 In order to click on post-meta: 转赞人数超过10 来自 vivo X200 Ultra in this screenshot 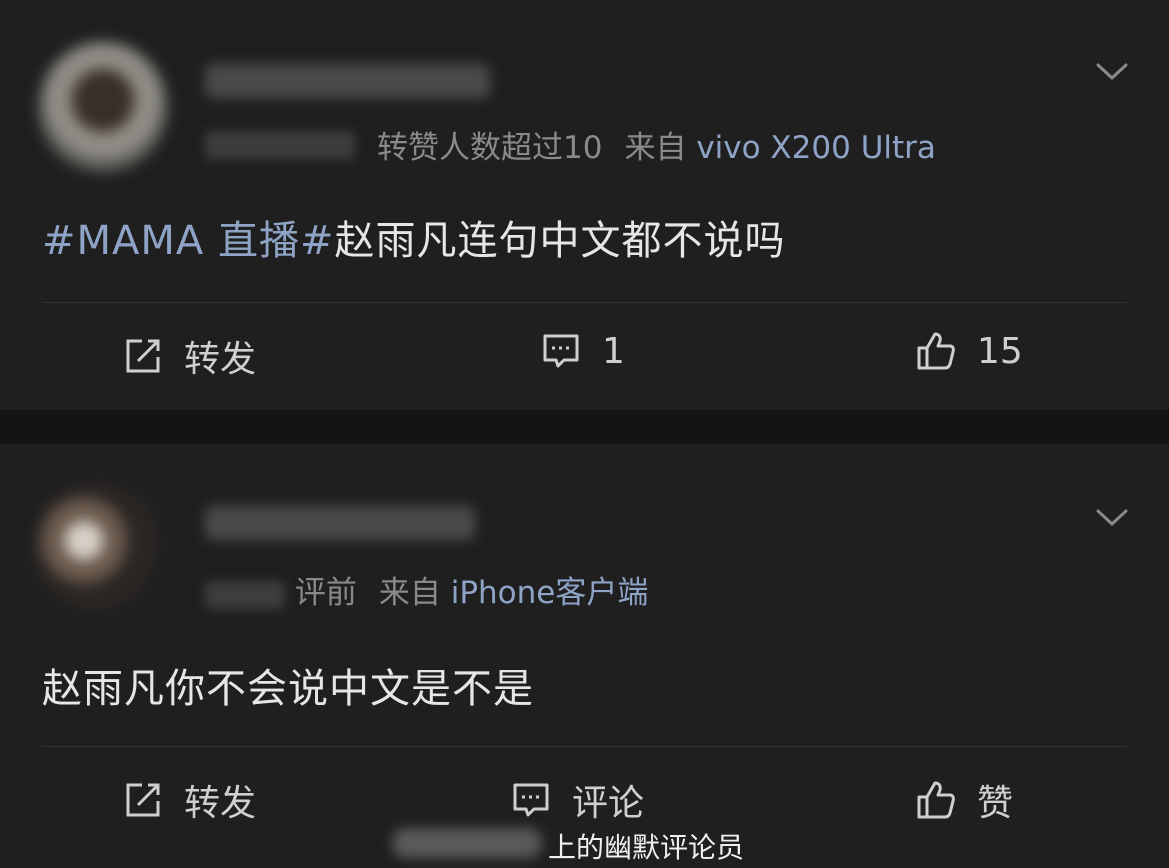, I will do `click(570, 144)`.